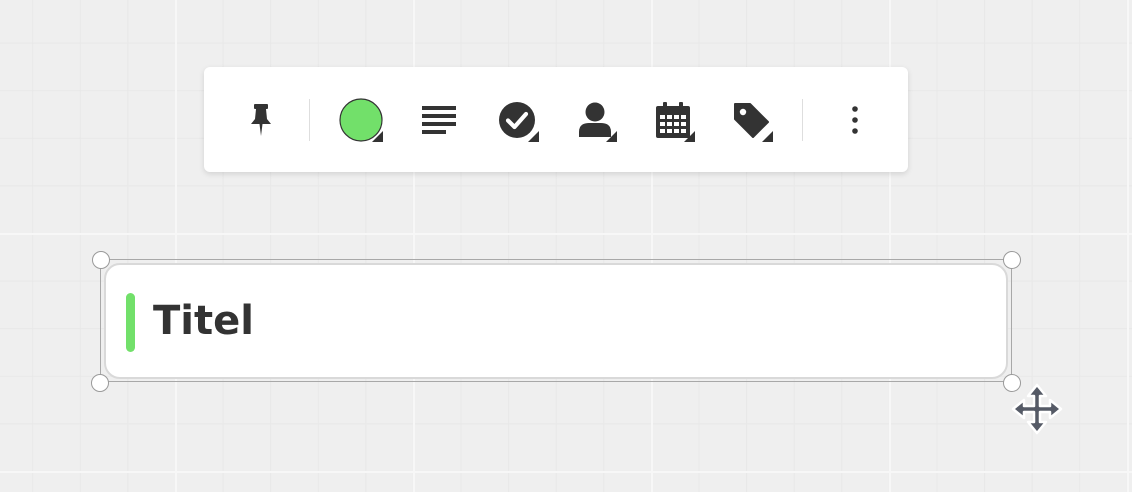 Image resolution: width=1132 pixels, height=492 pixels. Describe the element at coordinates (1037, 409) in the screenshot. I see `move-cursor-icon` at that location.